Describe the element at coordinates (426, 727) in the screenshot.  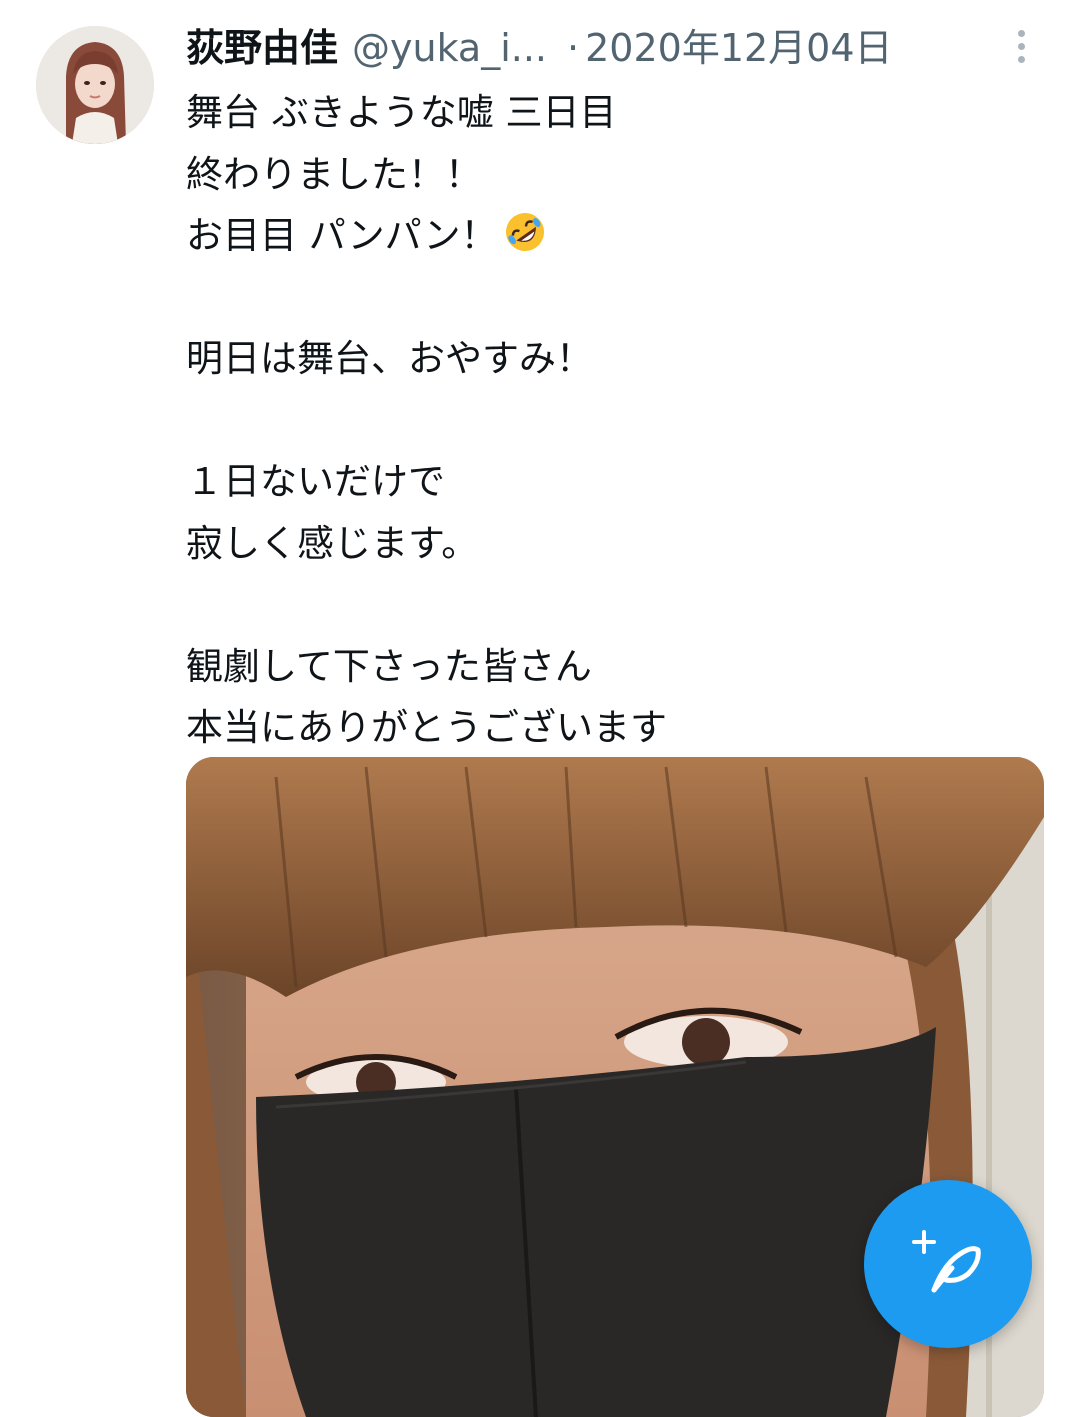
I see `tweet-text-line: 本当にありがとうございます` at that location.